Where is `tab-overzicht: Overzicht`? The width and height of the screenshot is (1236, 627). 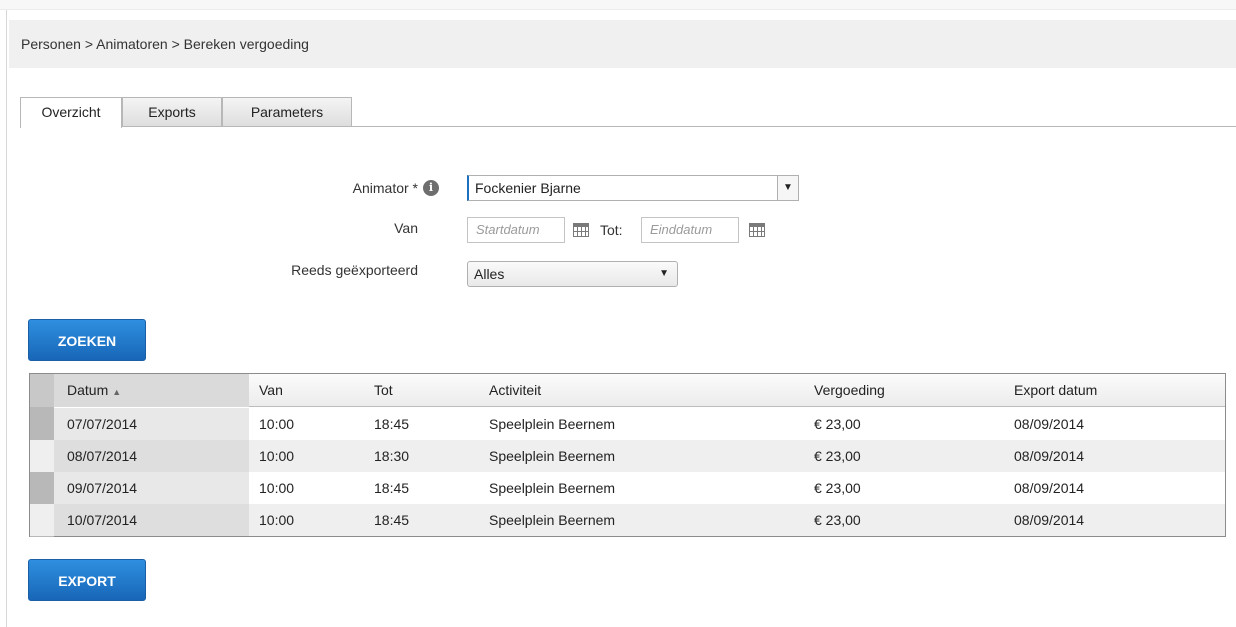
tab-overzicht: Overzicht is located at coordinates (71, 112).